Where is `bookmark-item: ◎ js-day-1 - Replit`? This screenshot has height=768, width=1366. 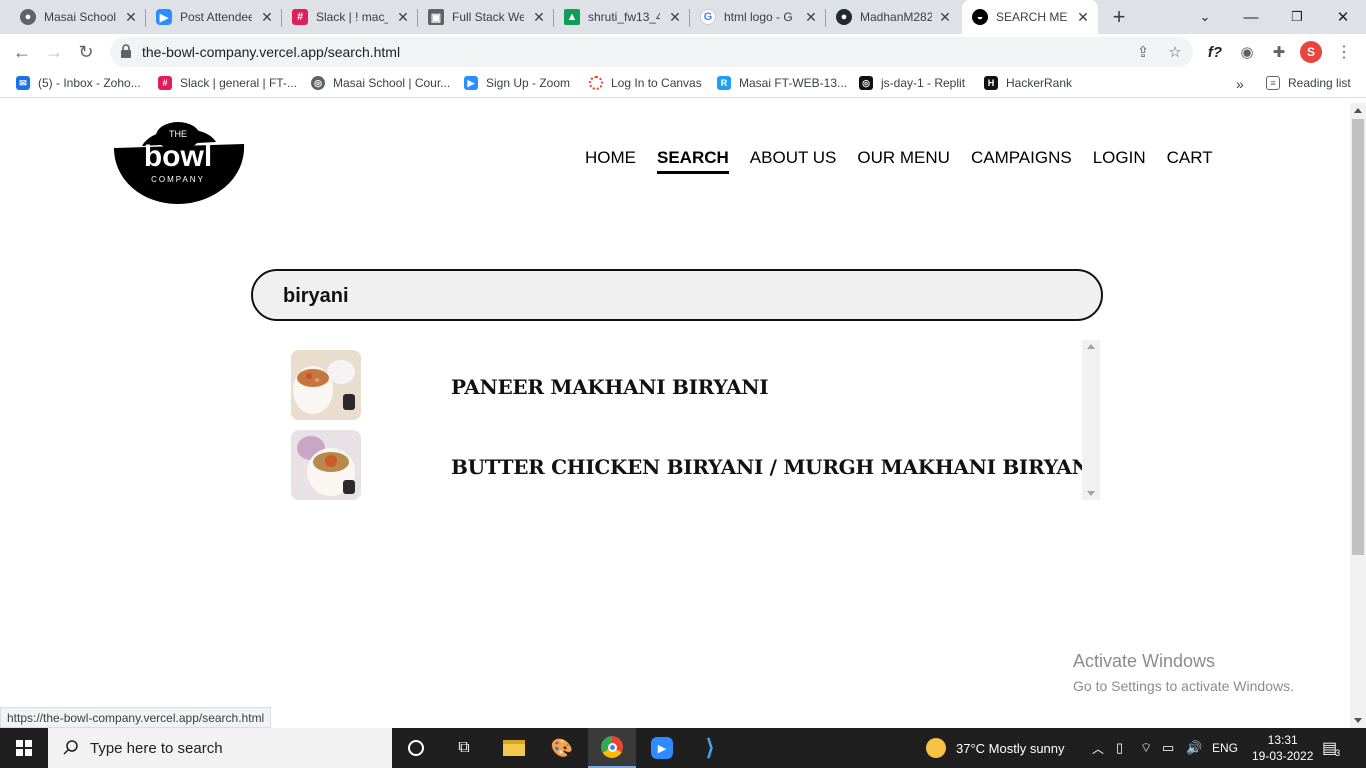
bookmark-item: ◎ js-day-1 - Replit is located at coordinates (912, 83).